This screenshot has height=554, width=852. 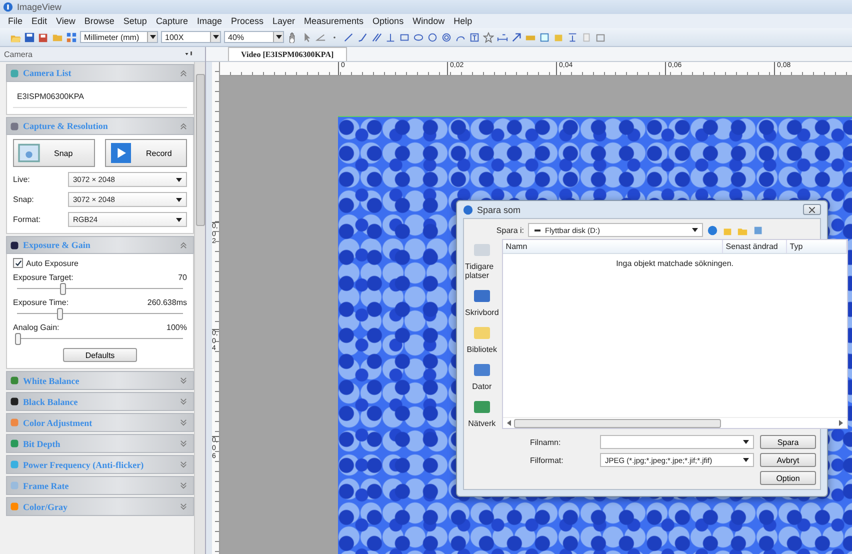 What do you see at coordinates (146, 153) in the screenshot?
I see `record-button: Record` at bounding box center [146, 153].